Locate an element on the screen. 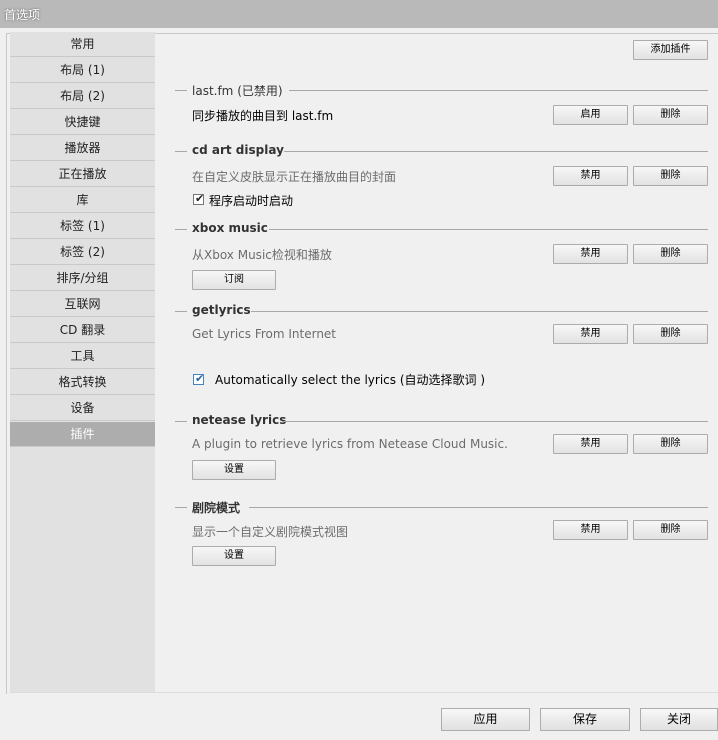 The image size is (718, 740). delete-button-theater-mode: 删除 is located at coordinates (670, 530).